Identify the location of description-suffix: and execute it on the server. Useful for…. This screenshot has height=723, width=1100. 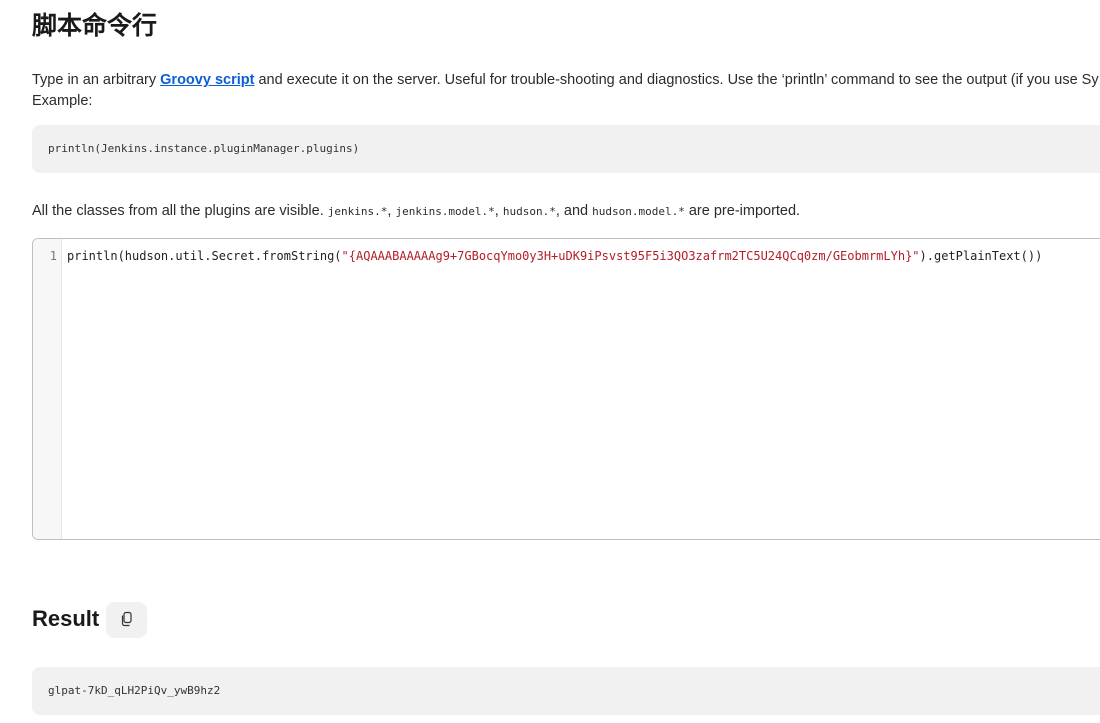
(676, 80).